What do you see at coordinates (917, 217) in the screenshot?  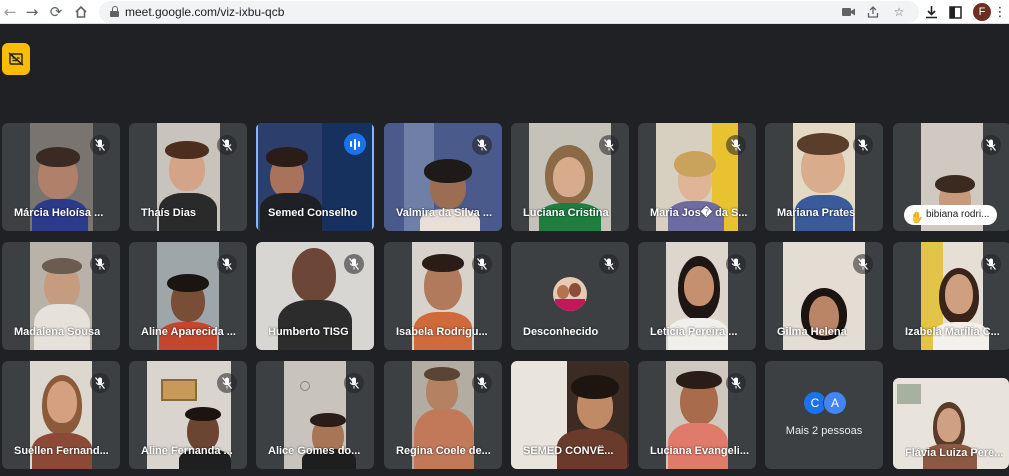 I see `raised-hand-icon: ✋` at bounding box center [917, 217].